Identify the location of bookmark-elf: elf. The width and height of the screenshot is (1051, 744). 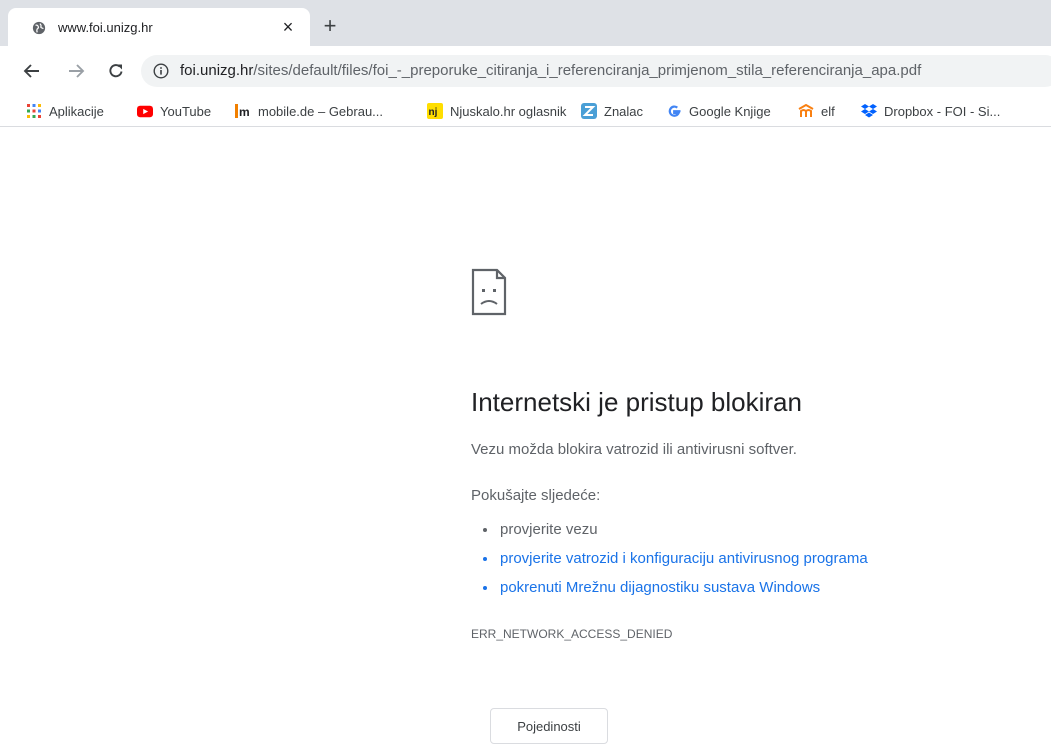
(816, 111).